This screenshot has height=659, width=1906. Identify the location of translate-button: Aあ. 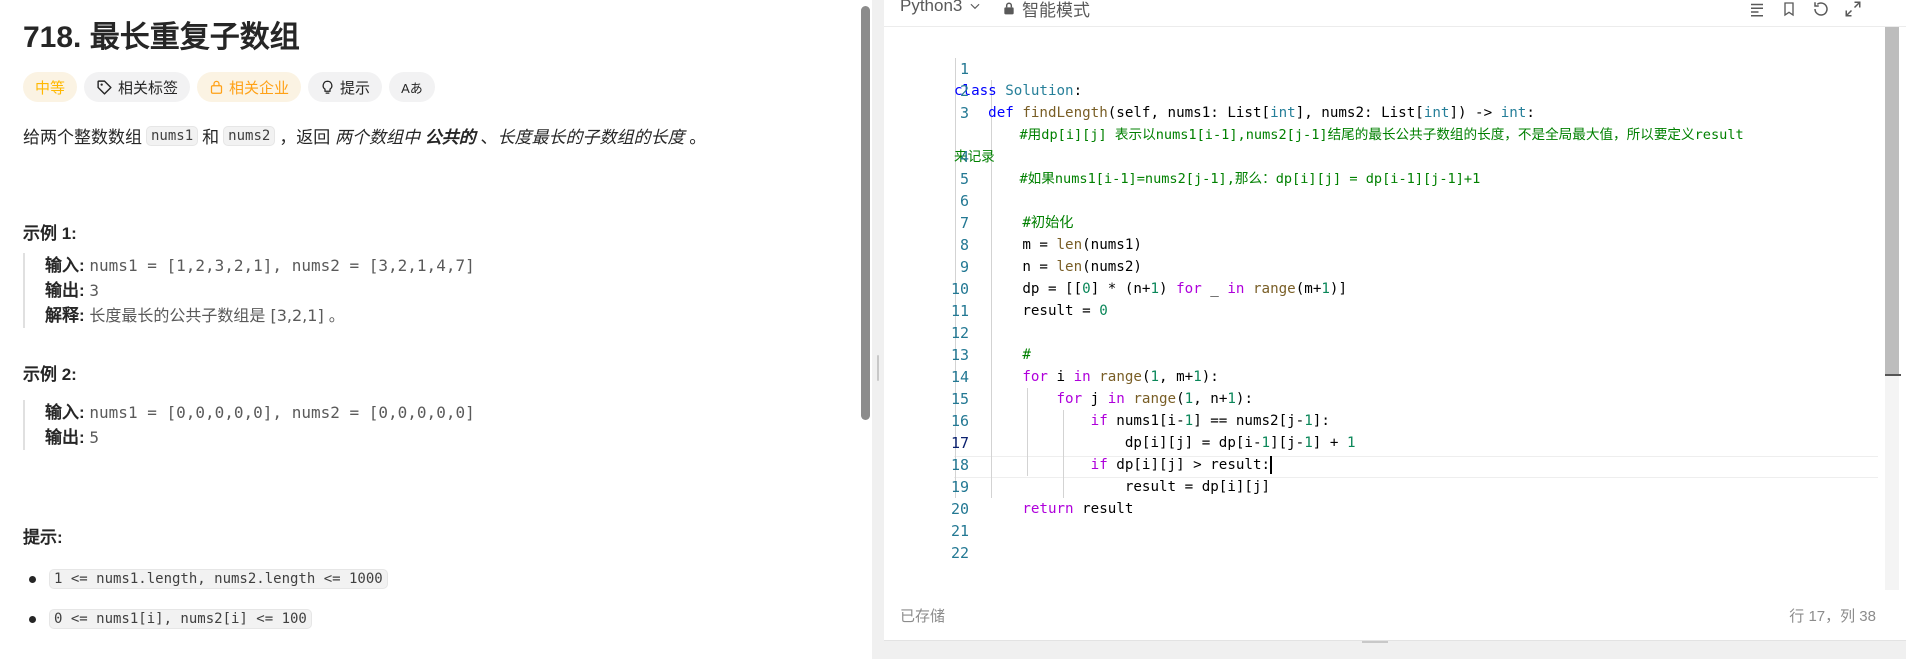
(412, 87).